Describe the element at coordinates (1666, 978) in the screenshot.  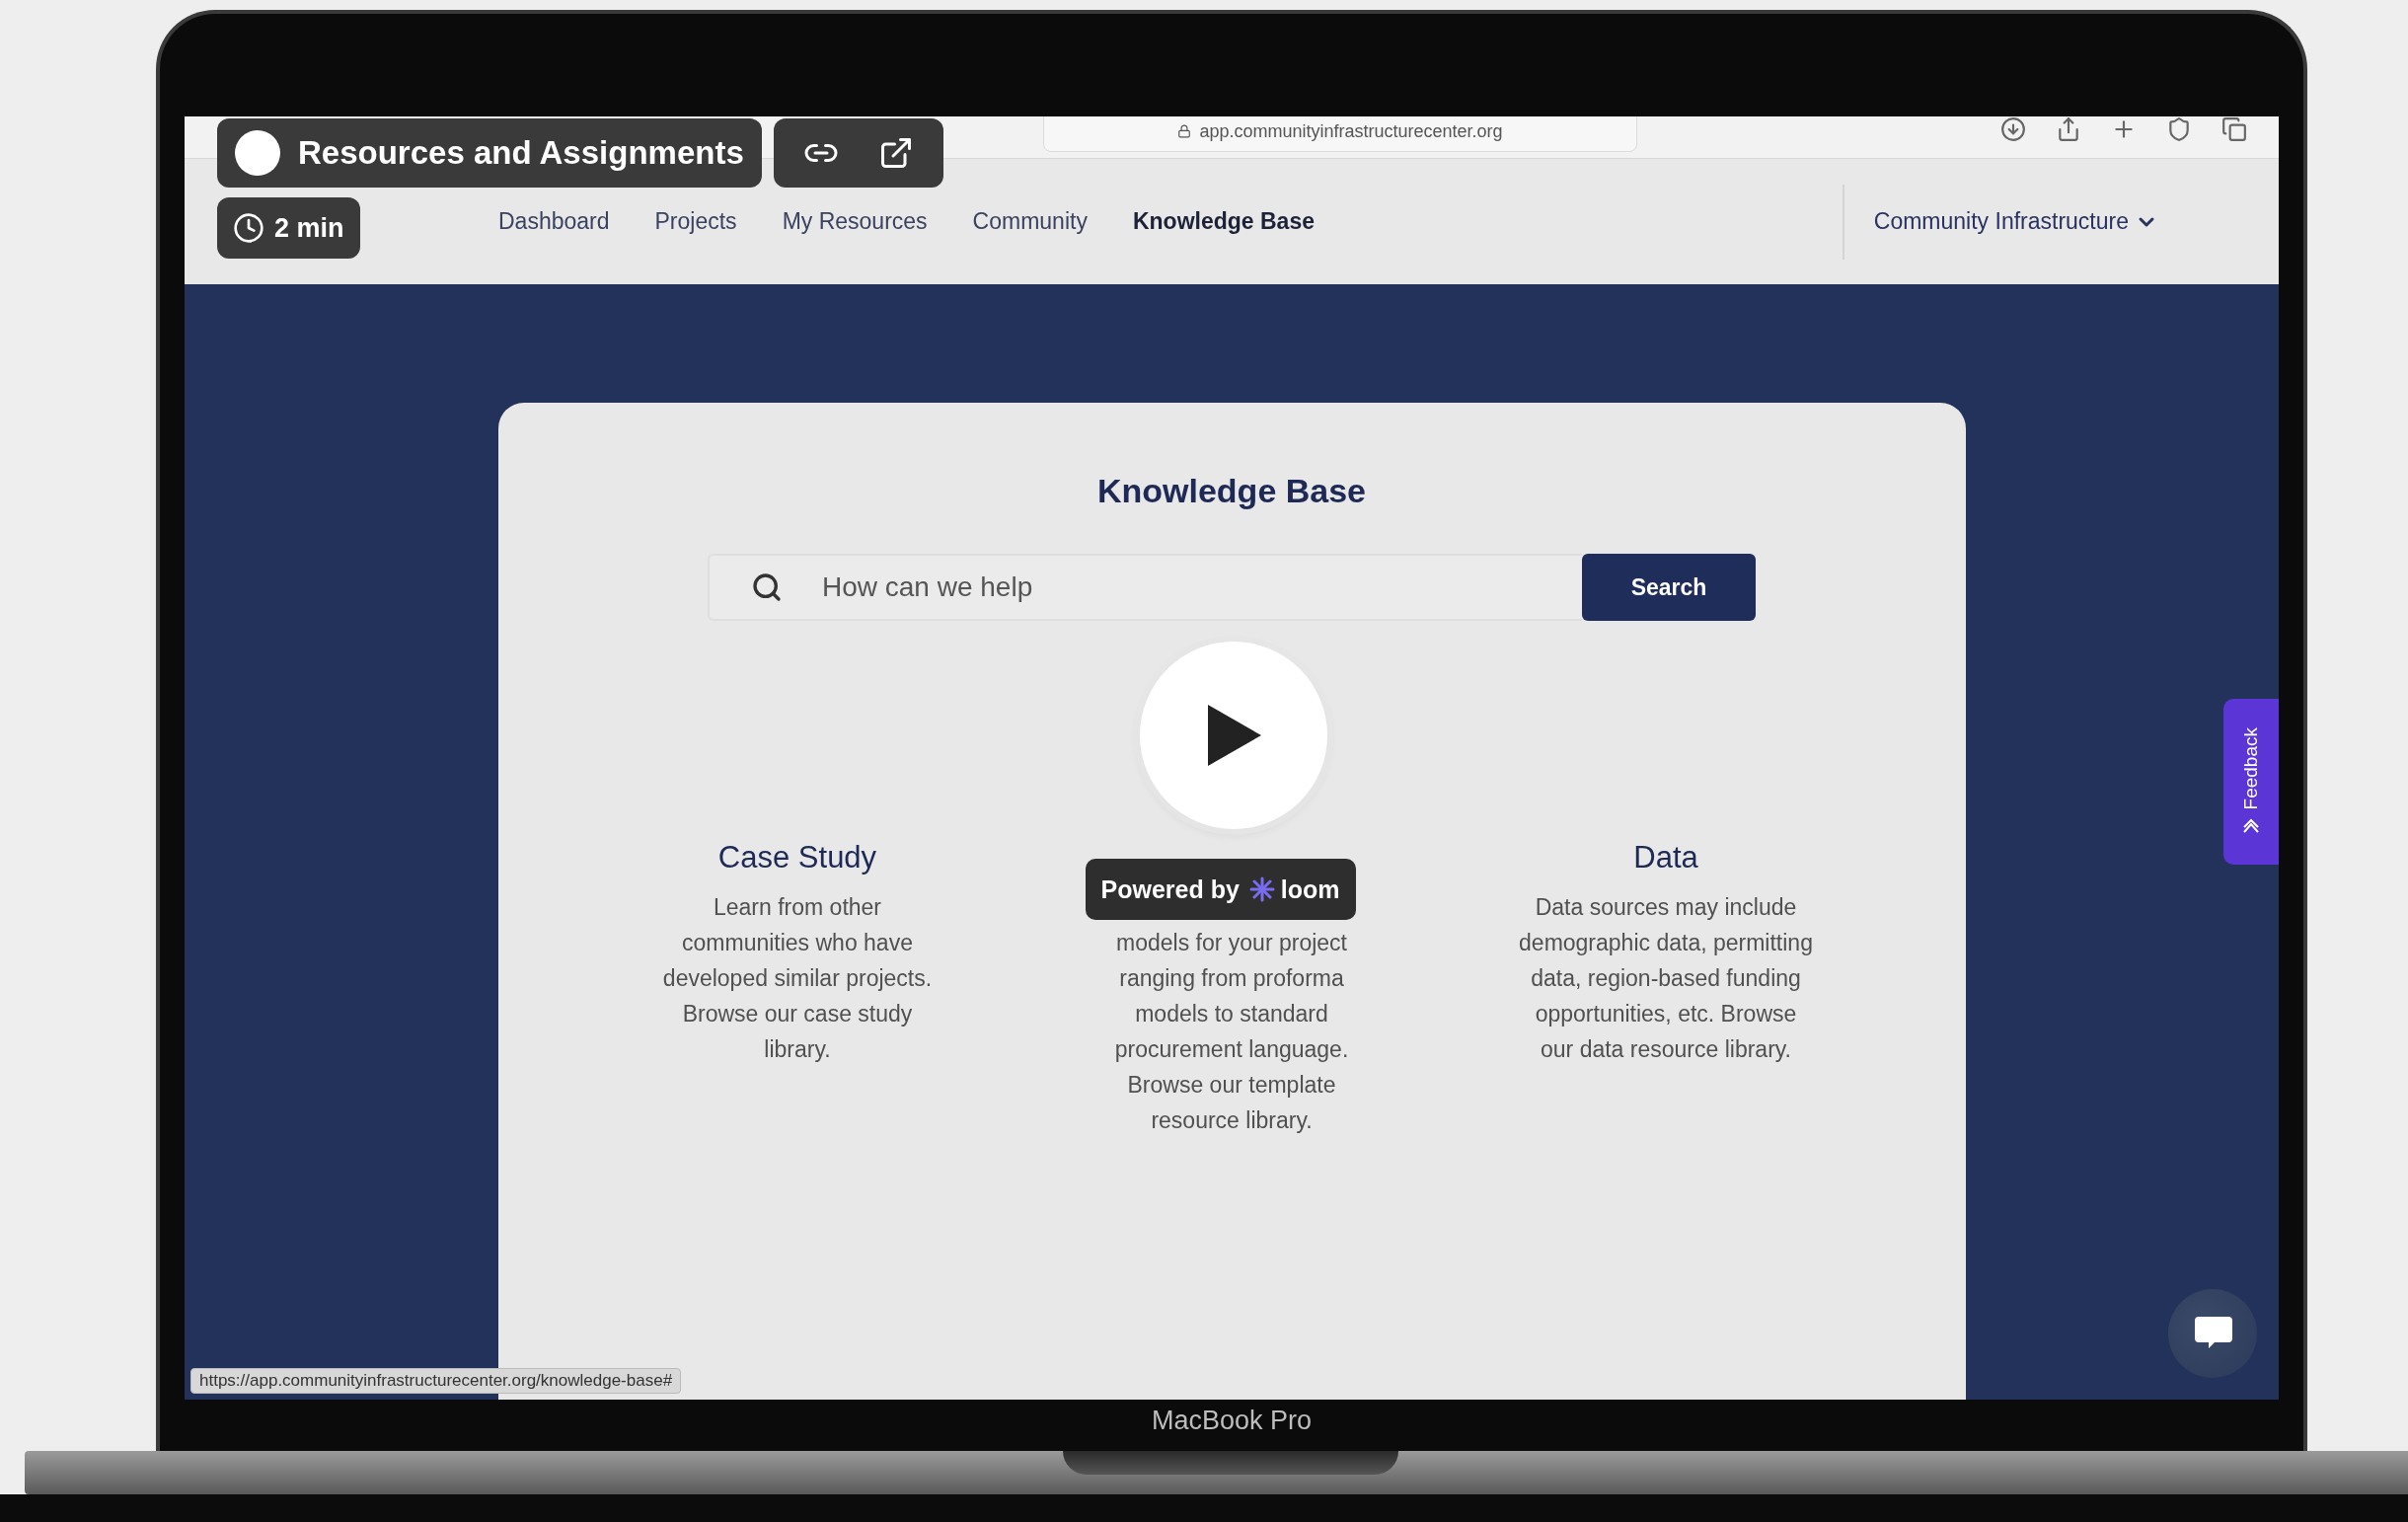
I see `category-description: Data sources may include demographic data, permitting data, region-based funding opportunities, etc. Browse our data resource library.` at that location.